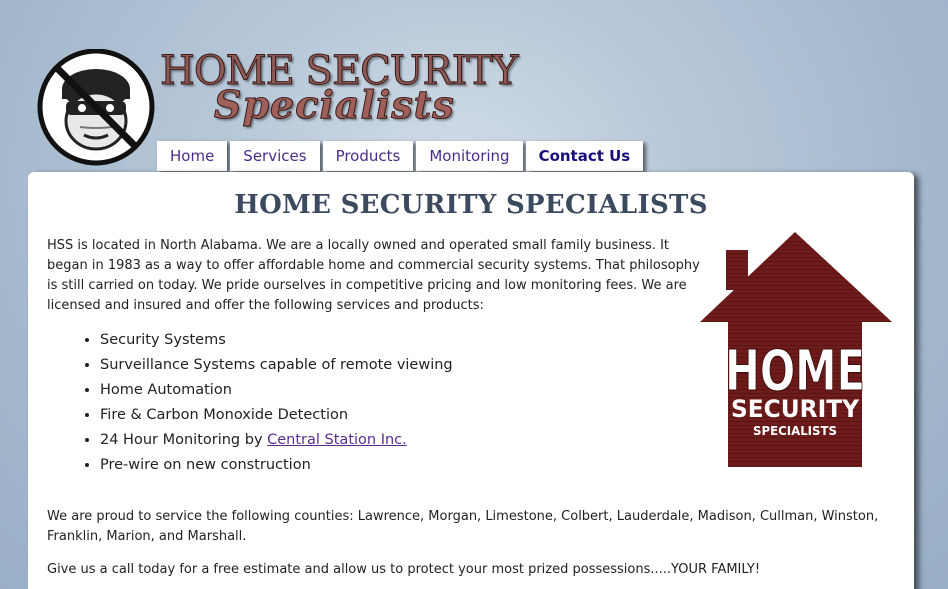  Describe the element at coordinates (796, 349) in the screenshot. I see `house-logo-icon: HOME SECURITY SPECIALISTS` at that location.